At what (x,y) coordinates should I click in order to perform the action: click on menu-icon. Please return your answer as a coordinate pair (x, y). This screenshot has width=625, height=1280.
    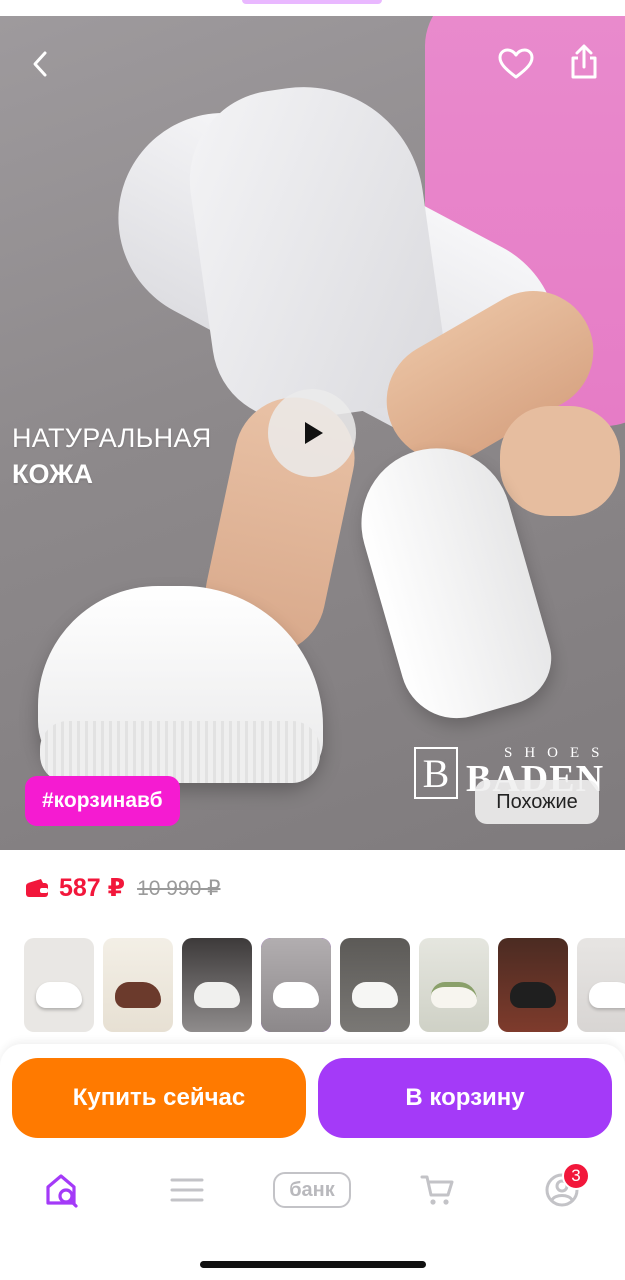
    Looking at the image, I should click on (187, 1190).